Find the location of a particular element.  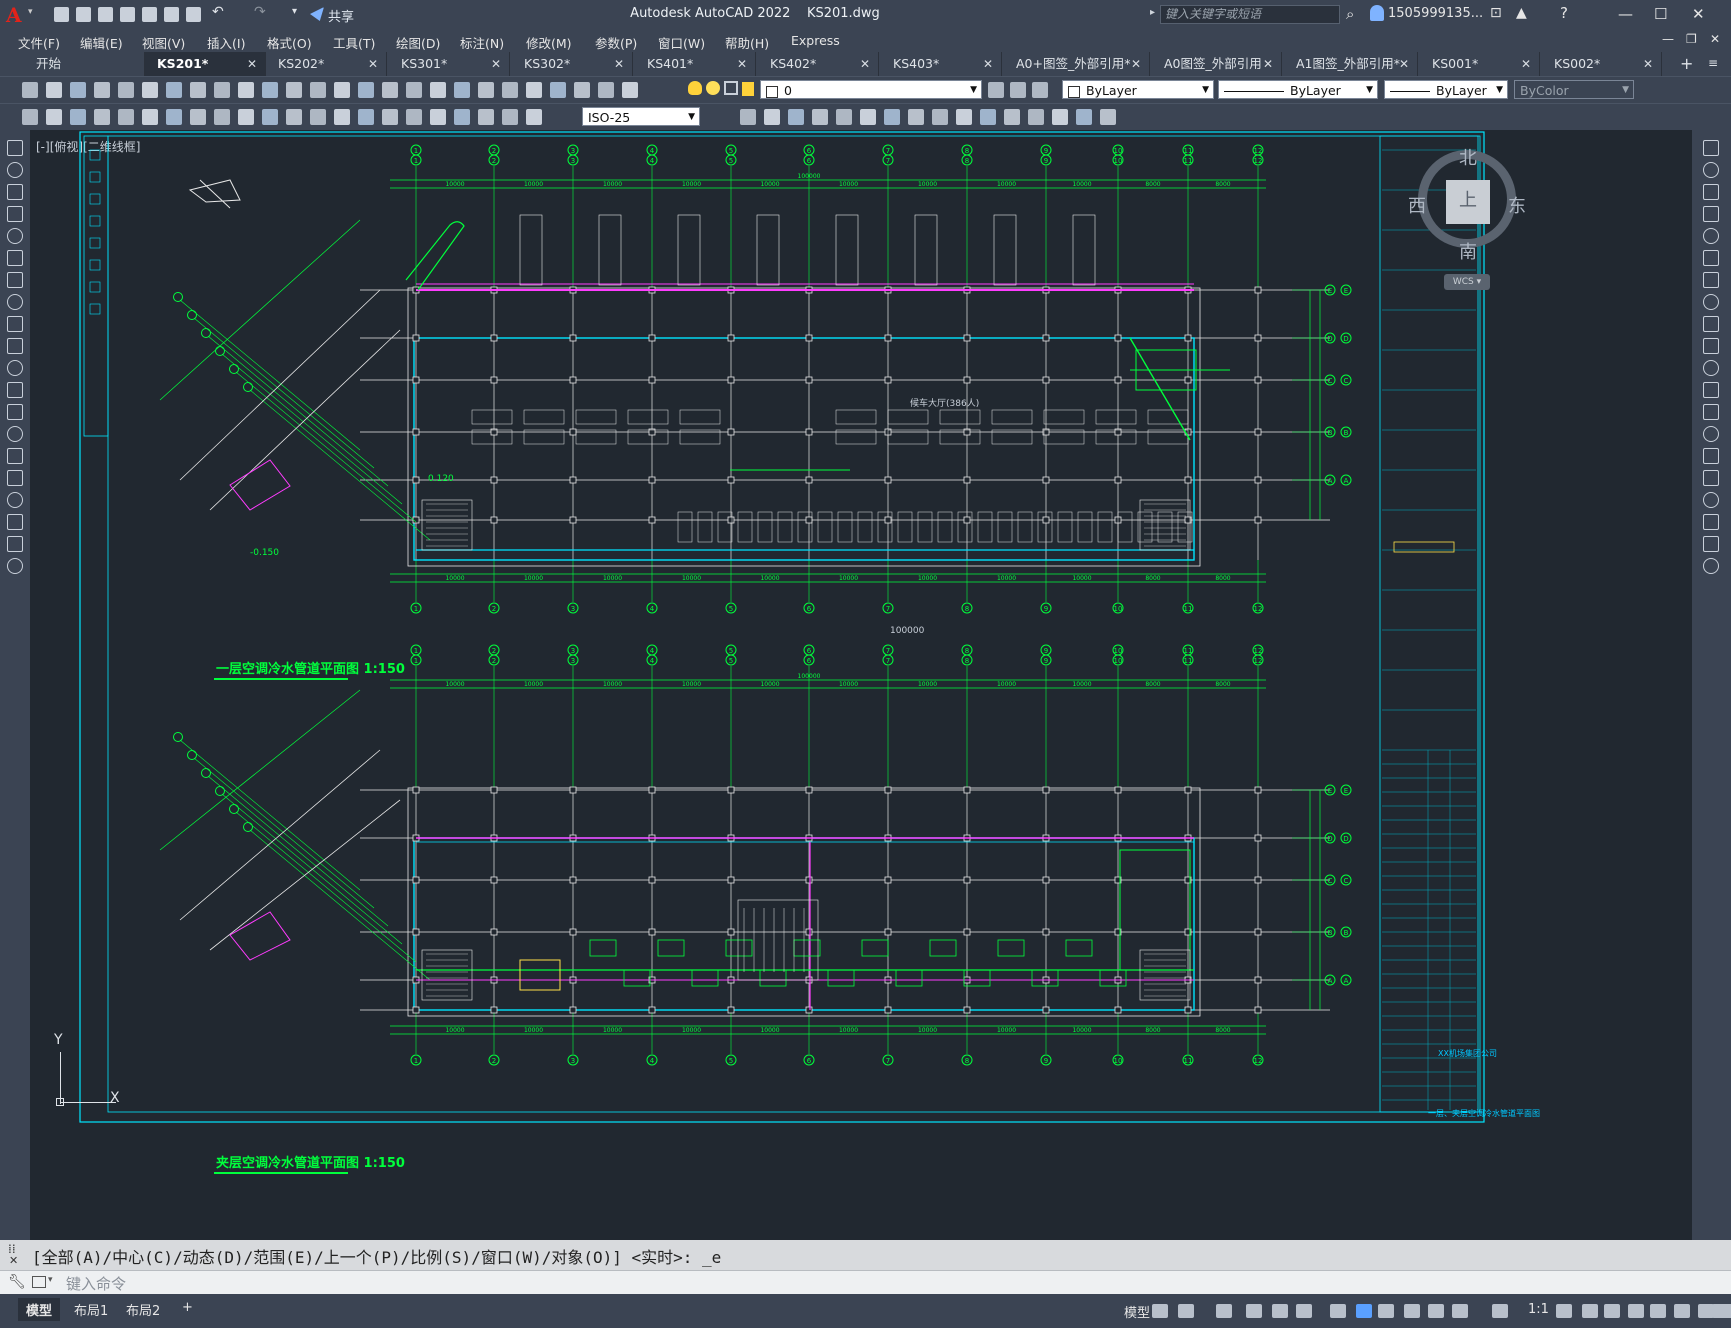

menu-draw: 绘图(D) is located at coordinates (418, 42).